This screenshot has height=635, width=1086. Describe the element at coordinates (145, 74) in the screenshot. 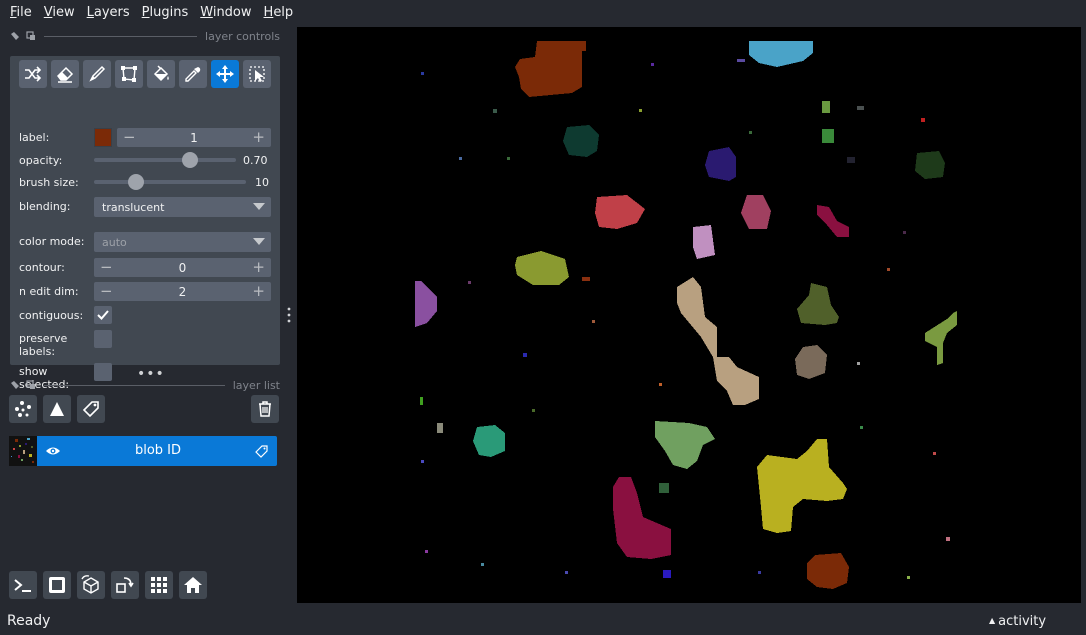

I see `tool-row` at that location.